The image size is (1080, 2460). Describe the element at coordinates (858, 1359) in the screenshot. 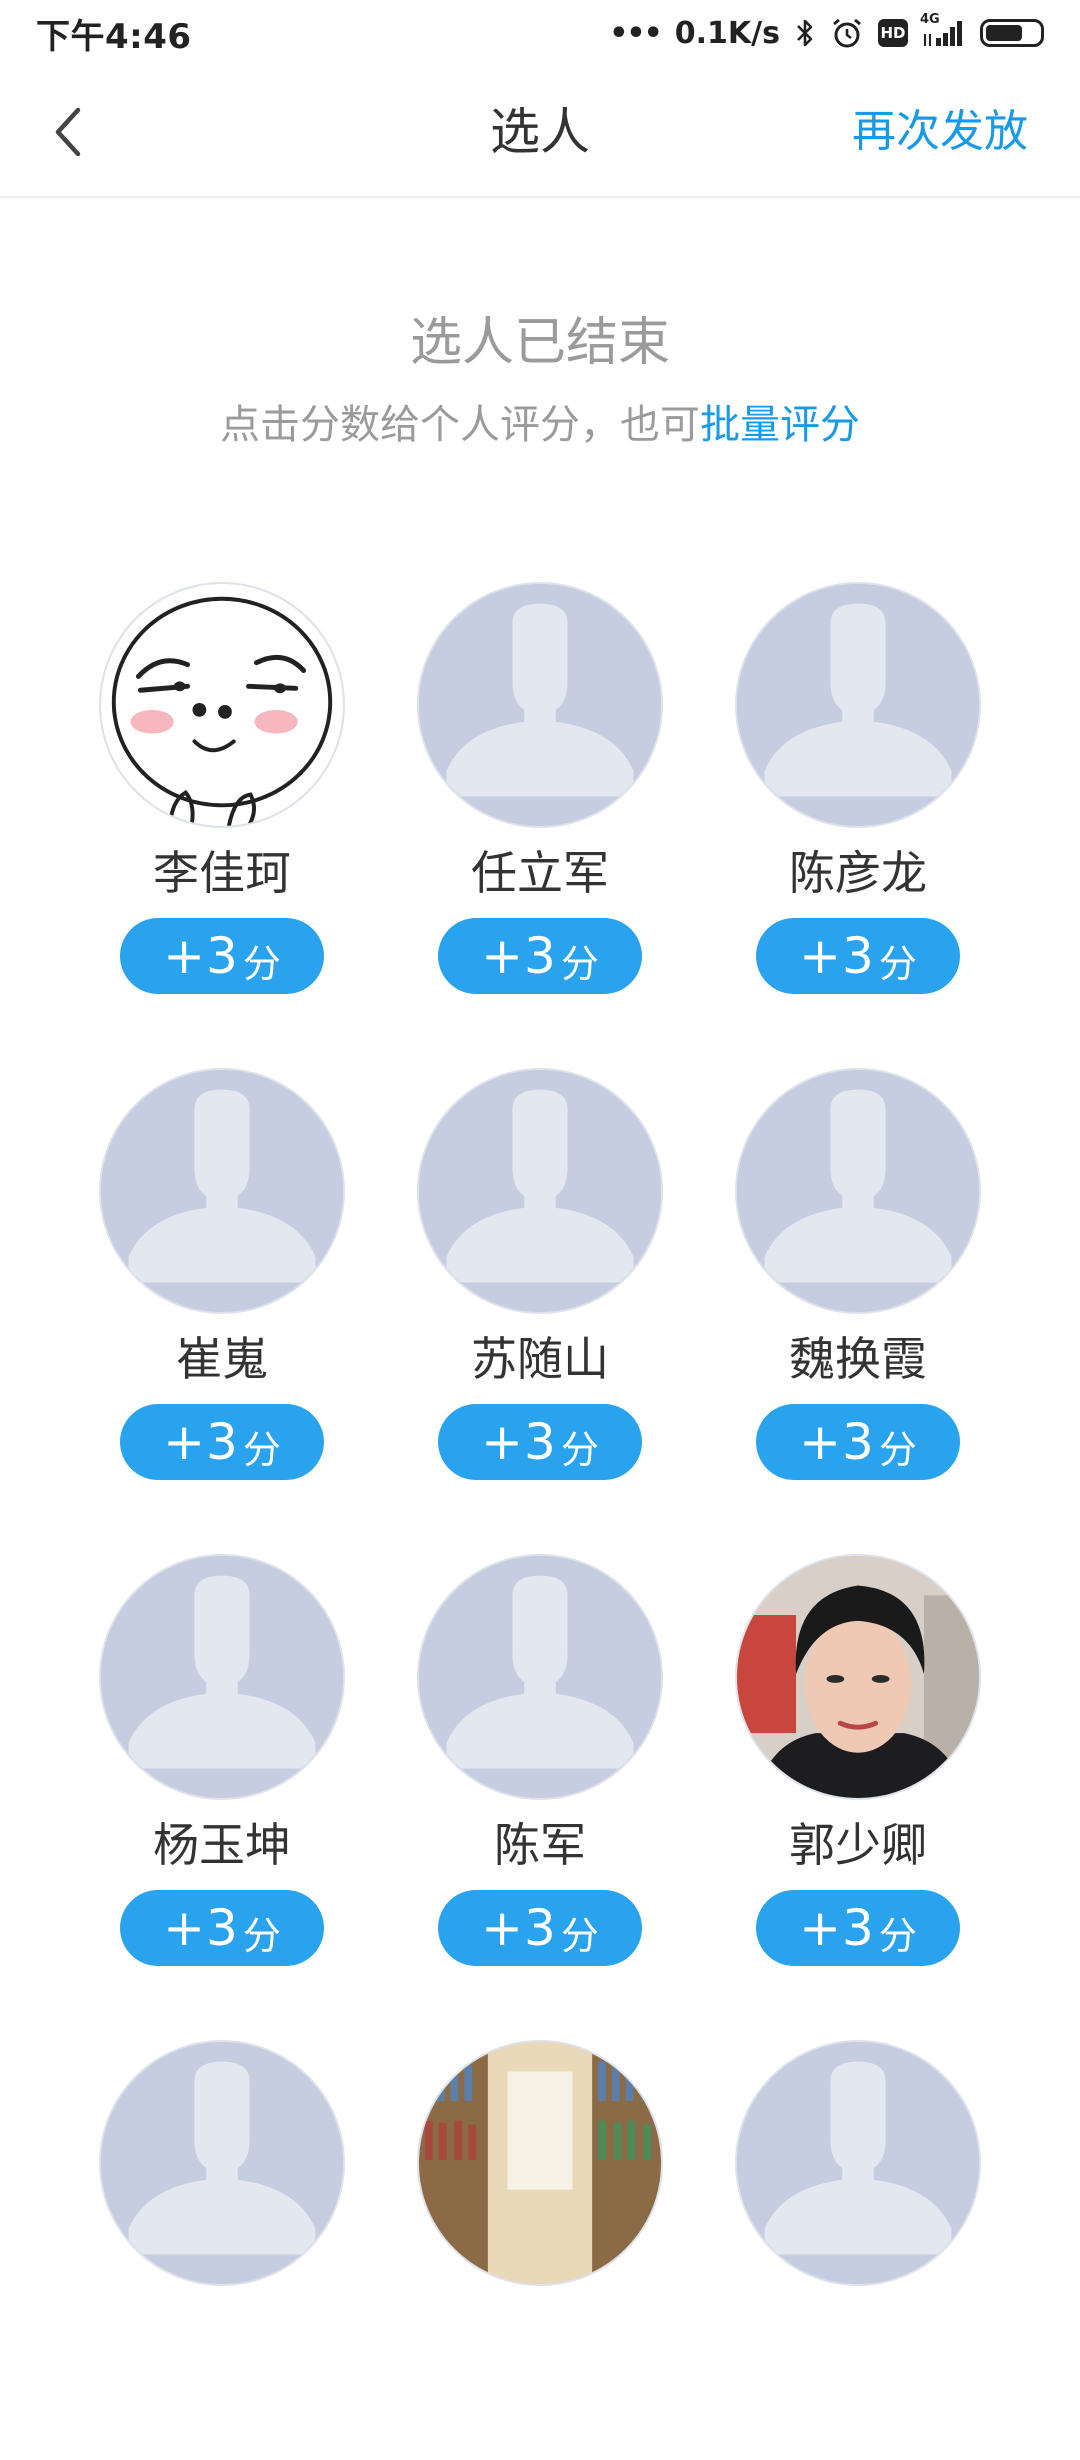

I see `person-name: 魏换霞` at that location.